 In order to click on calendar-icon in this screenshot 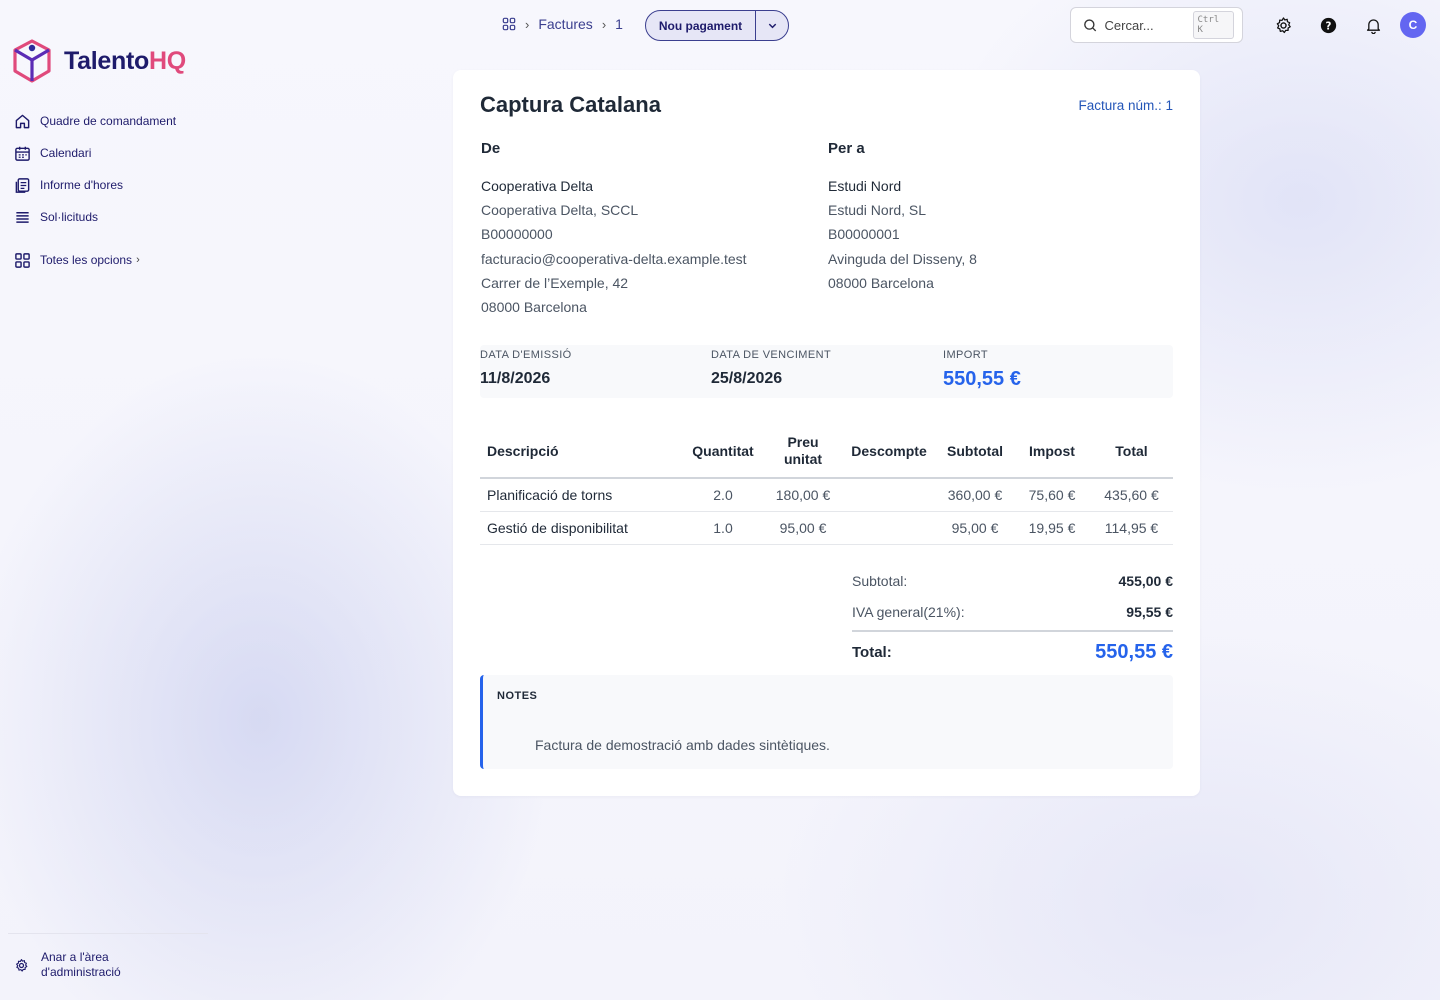, I will do `click(22, 153)`.